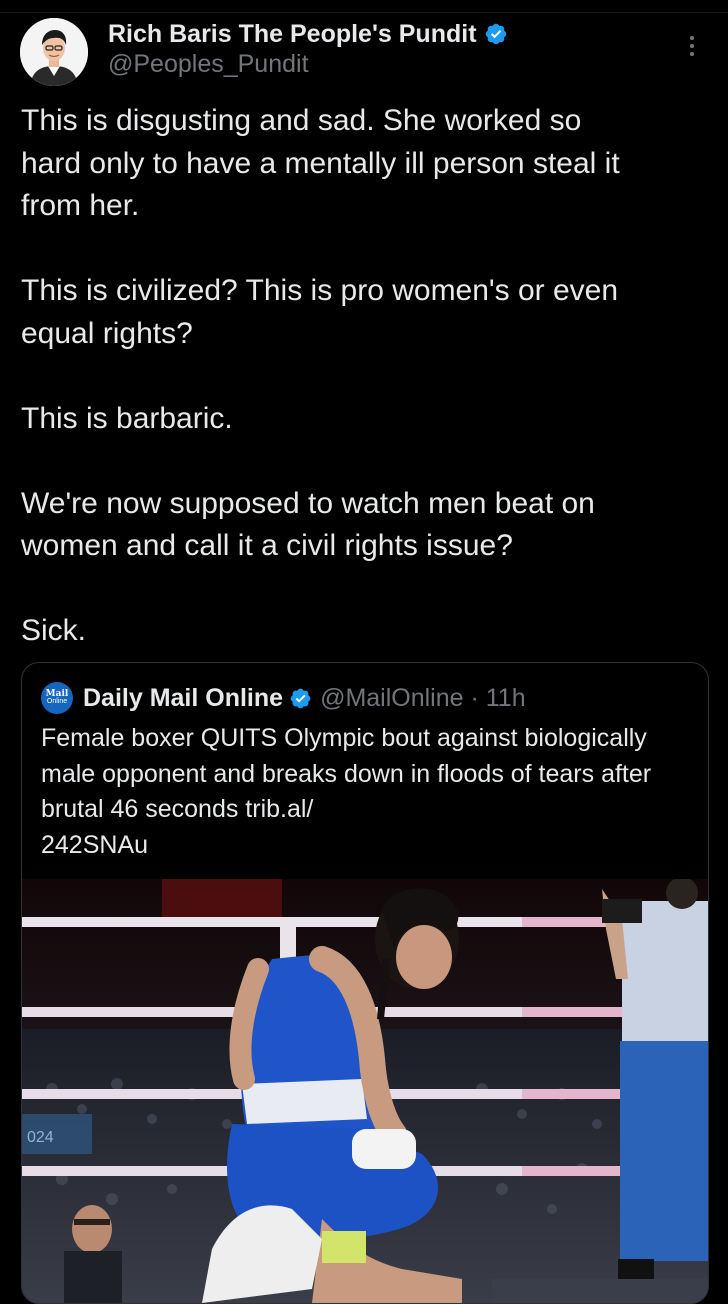  Describe the element at coordinates (127, 418) in the screenshot. I see `post-paragraph: This is barbaric.` at that location.